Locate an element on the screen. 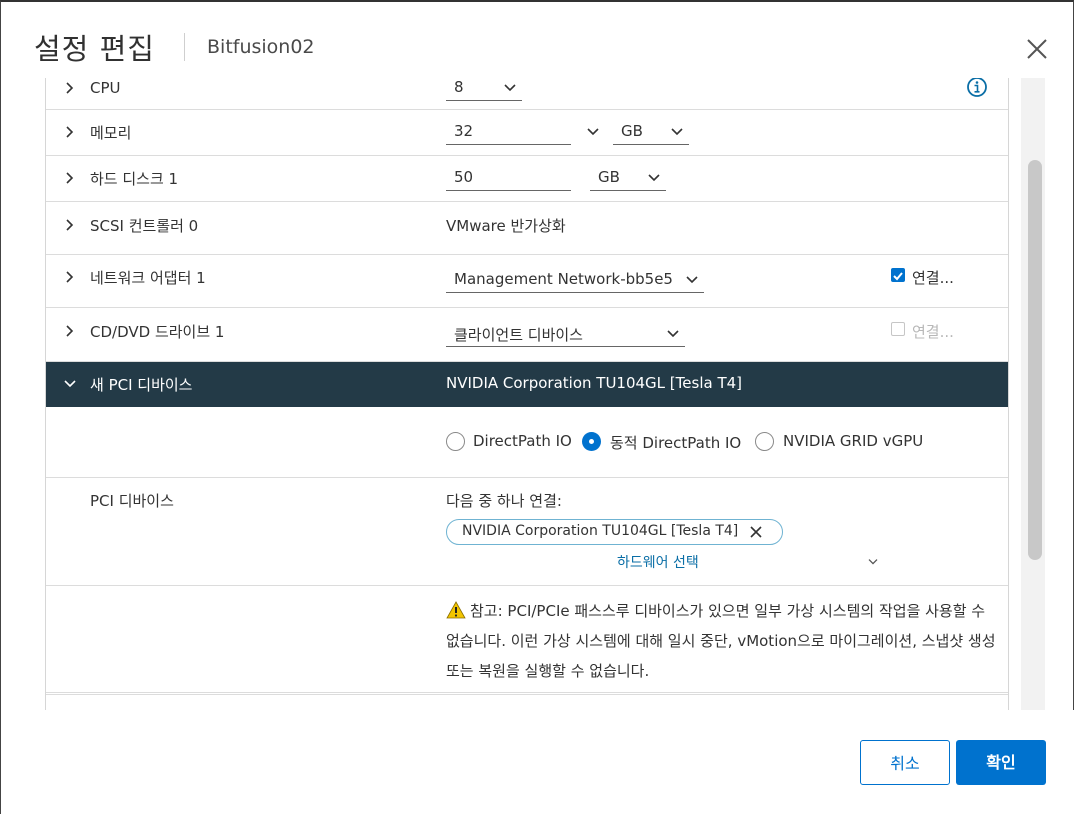 This screenshot has width=1074, height=814. cancel-button: 취소 is located at coordinates (905, 762).